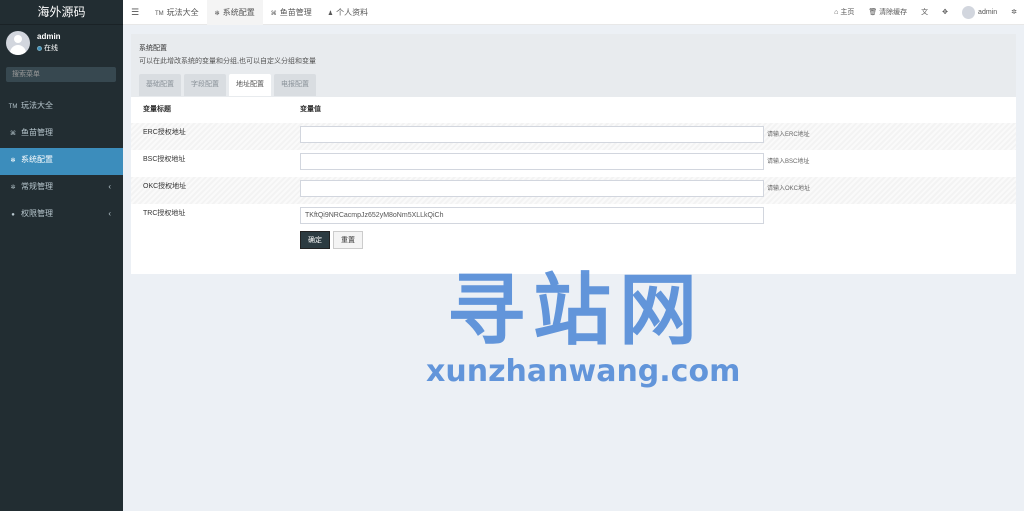  What do you see at coordinates (61, 44) in the screenshot?
I see `user-panel: admin 在线` at bounding box center [61, 44].